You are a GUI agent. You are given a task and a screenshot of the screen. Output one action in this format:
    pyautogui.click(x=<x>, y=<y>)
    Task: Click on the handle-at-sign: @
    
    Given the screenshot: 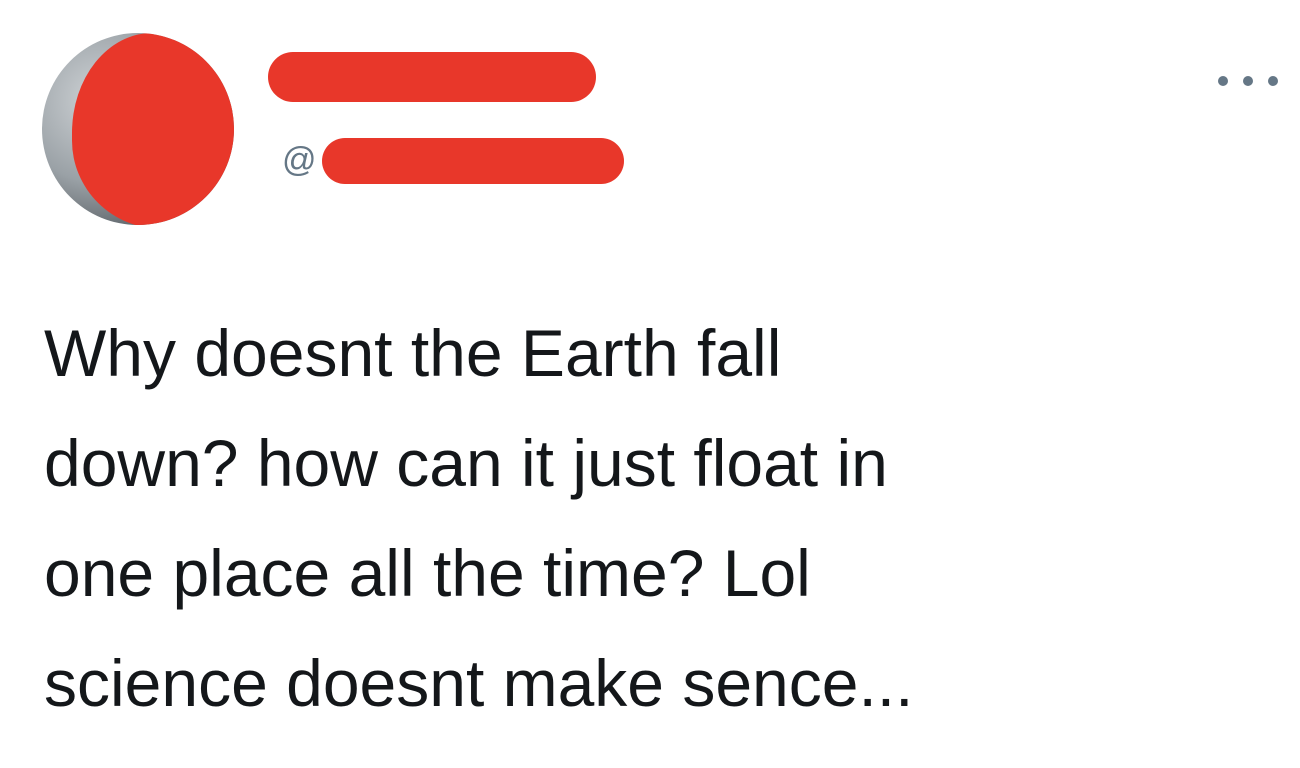 What is the action you would take?
    pyautogui.click(x=299, y=160)
    